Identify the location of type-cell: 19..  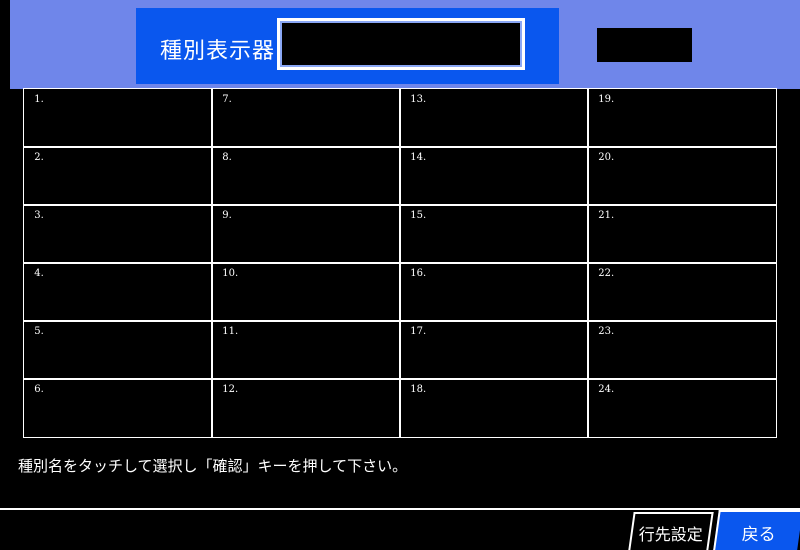
(682, 118).